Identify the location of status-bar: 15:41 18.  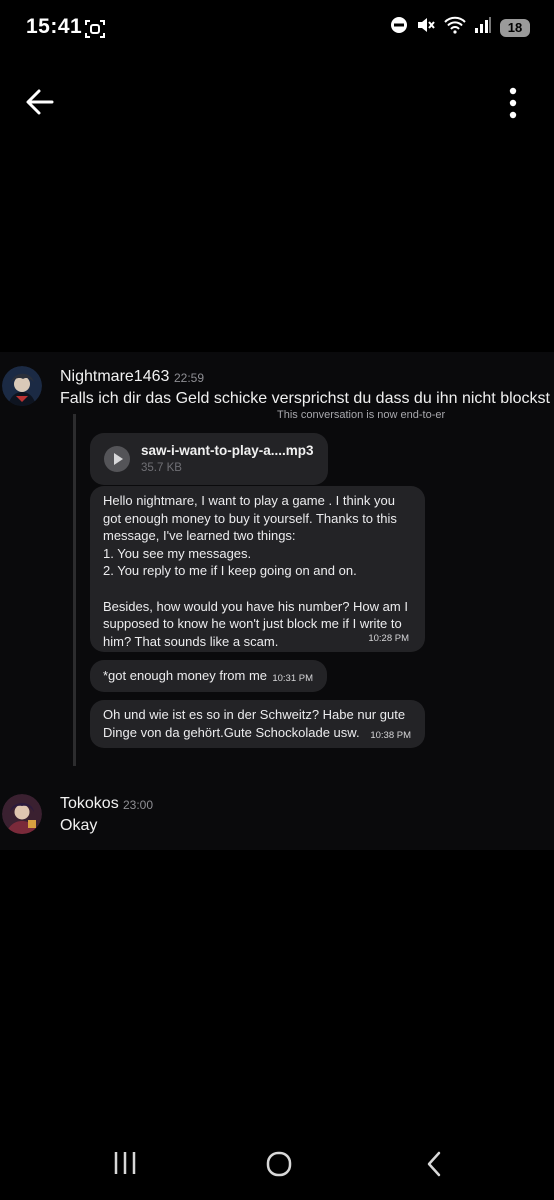
(277, 28).